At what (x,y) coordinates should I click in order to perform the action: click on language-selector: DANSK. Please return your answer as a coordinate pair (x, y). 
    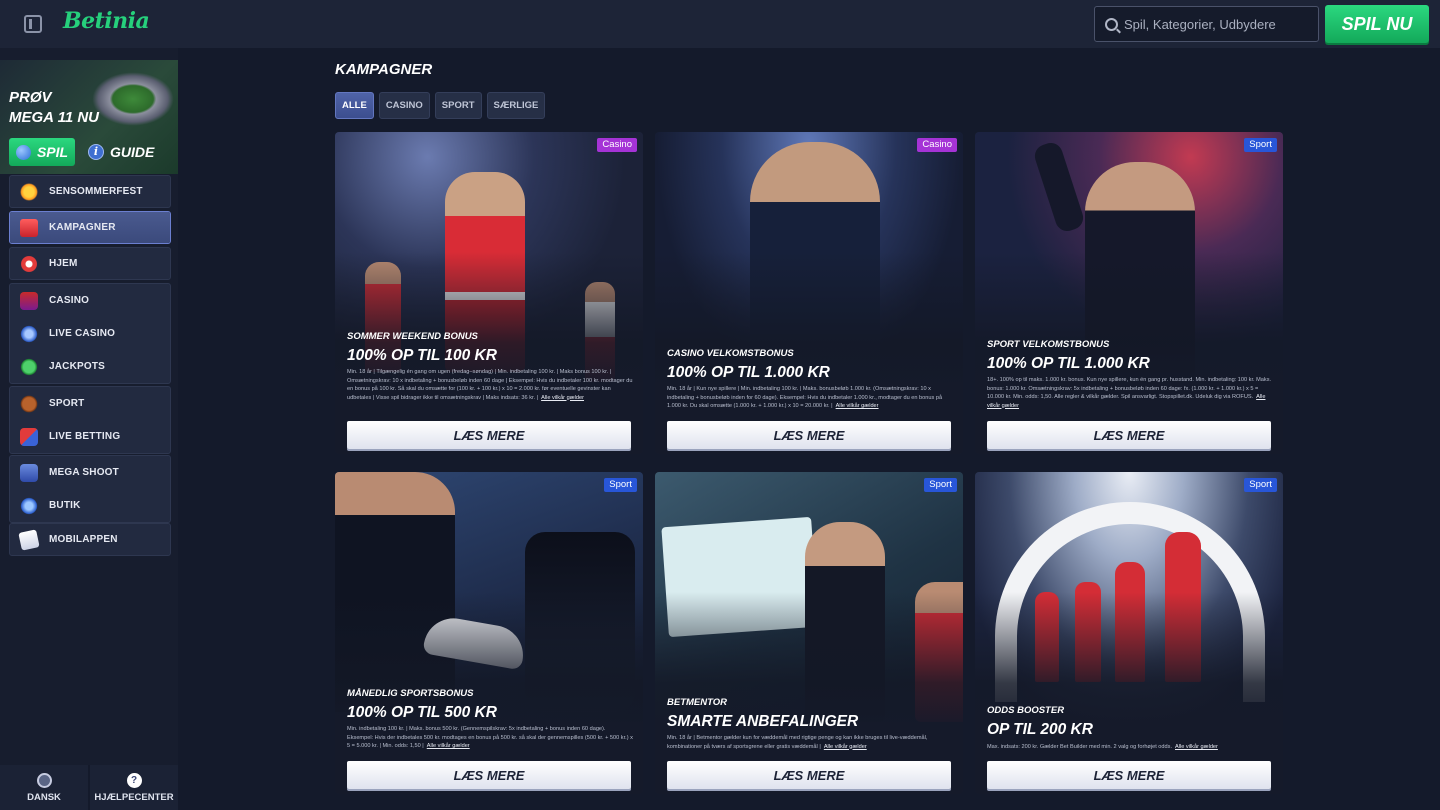
    Looking at the image, I should click on (44, 787).